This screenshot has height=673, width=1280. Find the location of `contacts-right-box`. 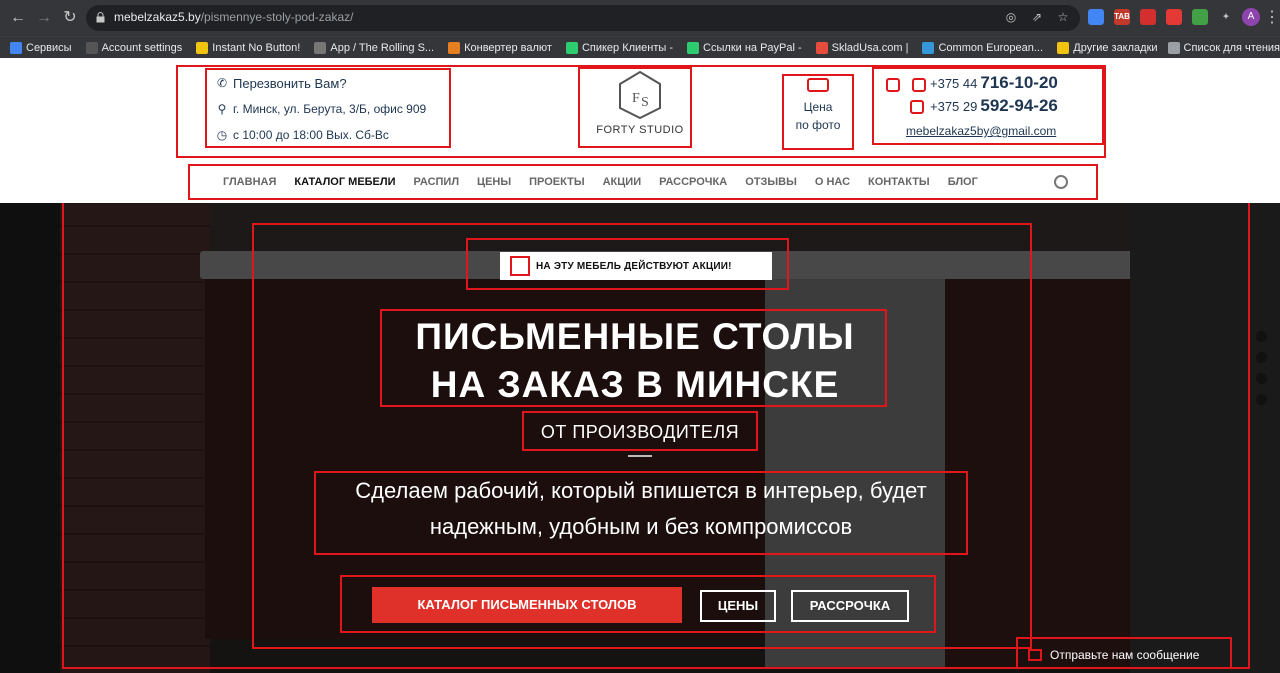

contacts-right-box is located at coordinates (988, 106).